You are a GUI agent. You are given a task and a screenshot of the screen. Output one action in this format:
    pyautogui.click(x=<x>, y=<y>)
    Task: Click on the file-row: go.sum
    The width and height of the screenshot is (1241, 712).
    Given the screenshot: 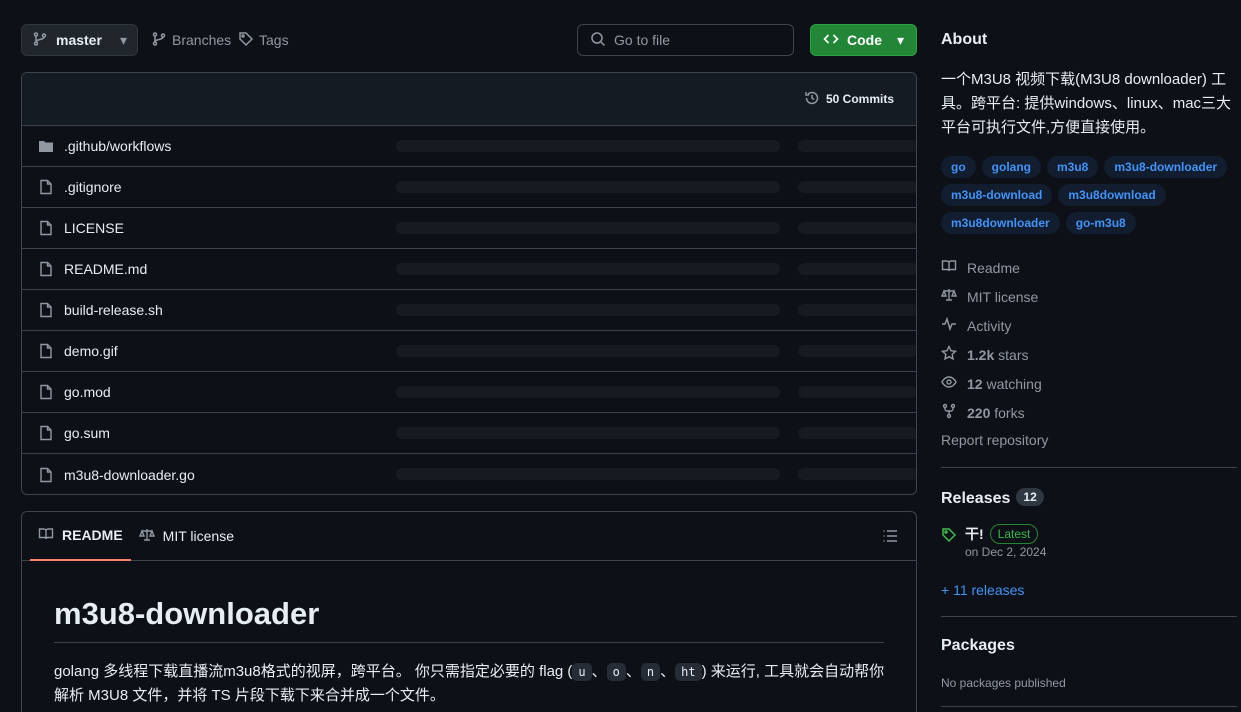 What is the action you would take?
    pyautogui.click(x=469, y=433)
    